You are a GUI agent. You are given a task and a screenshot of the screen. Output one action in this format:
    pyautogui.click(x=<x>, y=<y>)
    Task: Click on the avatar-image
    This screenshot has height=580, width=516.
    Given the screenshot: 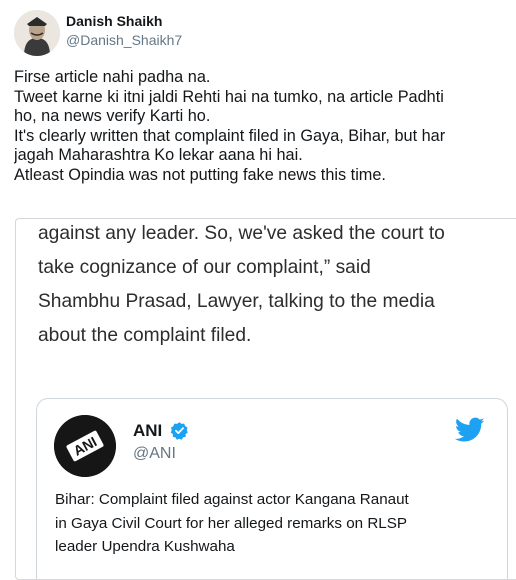 What is the action you would take?
    pyautogui.click(x=37, y=33)
    